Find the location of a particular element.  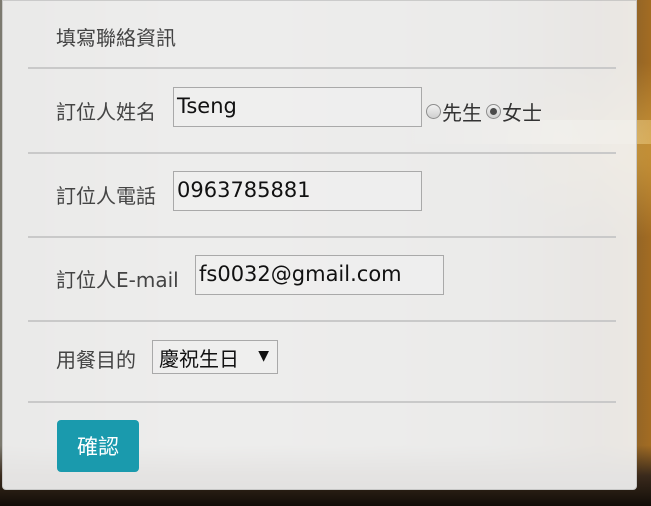

purpose-select: 慶祝生日 ▼ is located at coordinates (215, 357).